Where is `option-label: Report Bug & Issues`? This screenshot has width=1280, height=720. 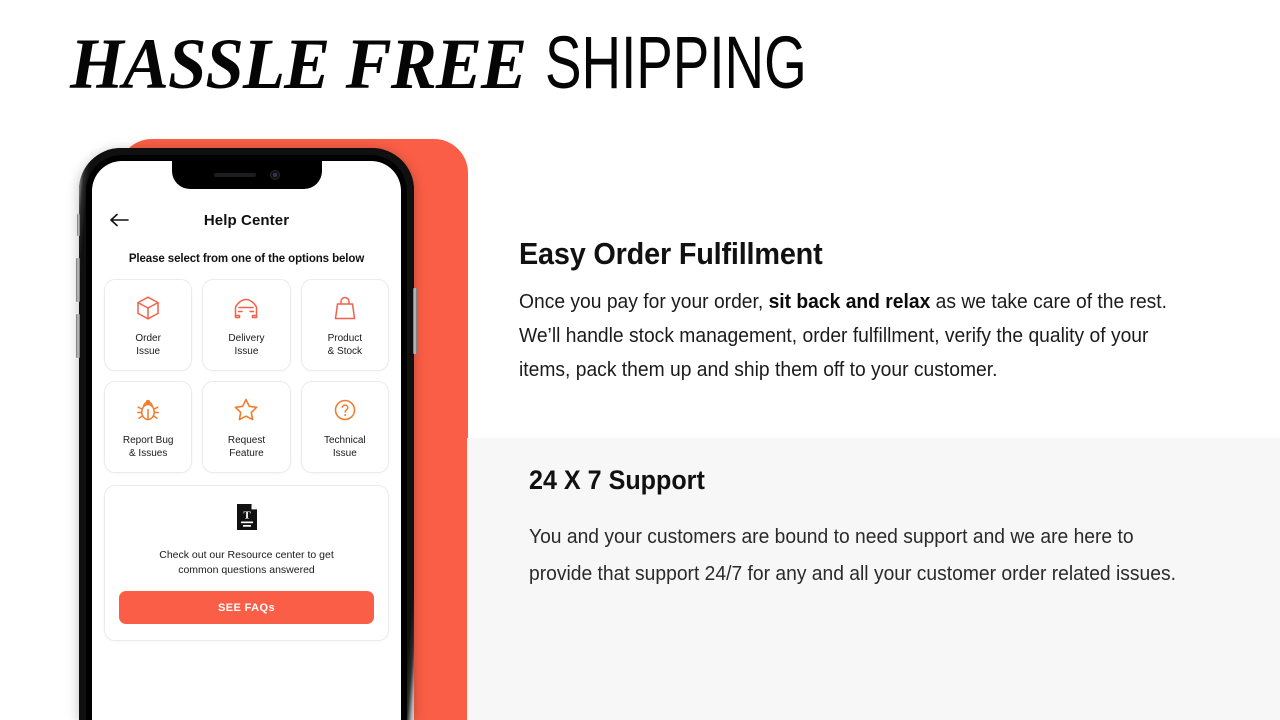
option-label: Report Bug & Issues is located at coordinates (148, 447).